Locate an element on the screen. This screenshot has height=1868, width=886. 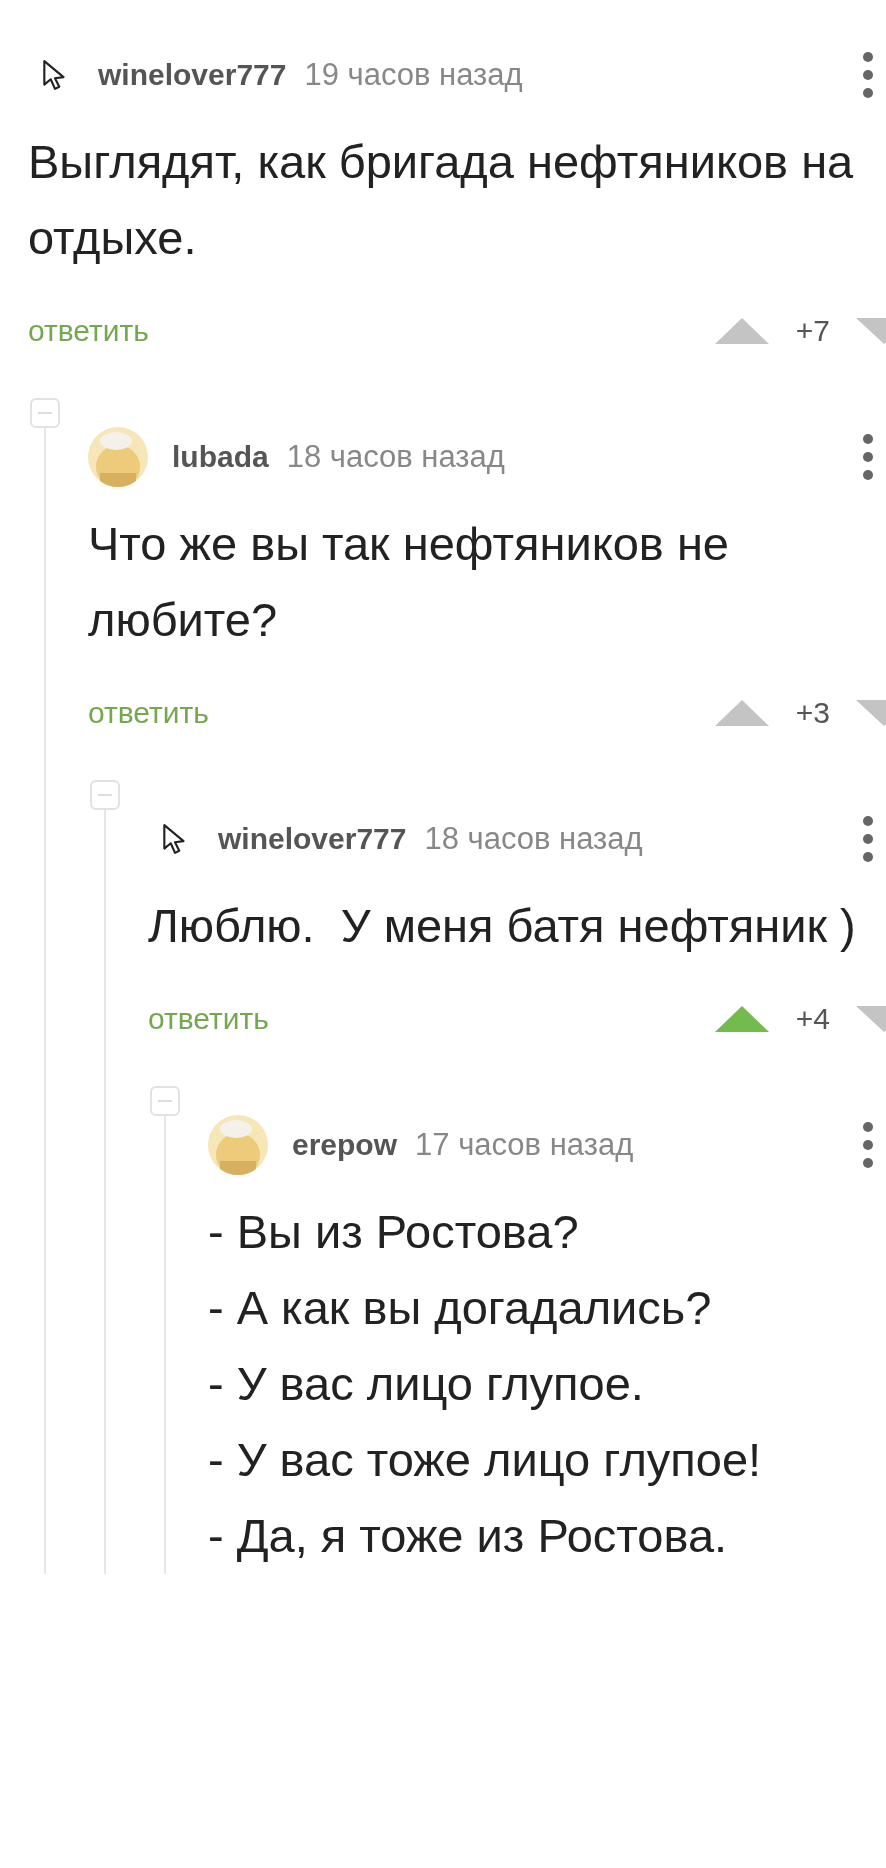
comment-text: - Вы из Ростова? is located at coordinates (394, 1232).